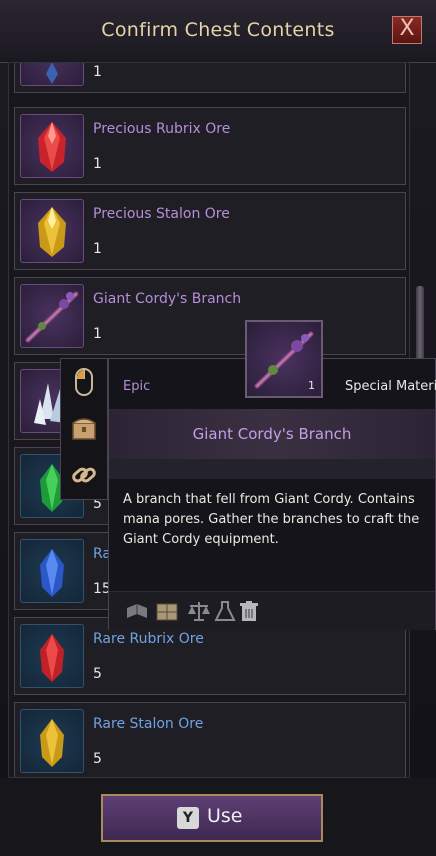  What do you see at coordinates (225, 611) in the screenshot?
I see `flask-icon` at bounding box center [225, 611].